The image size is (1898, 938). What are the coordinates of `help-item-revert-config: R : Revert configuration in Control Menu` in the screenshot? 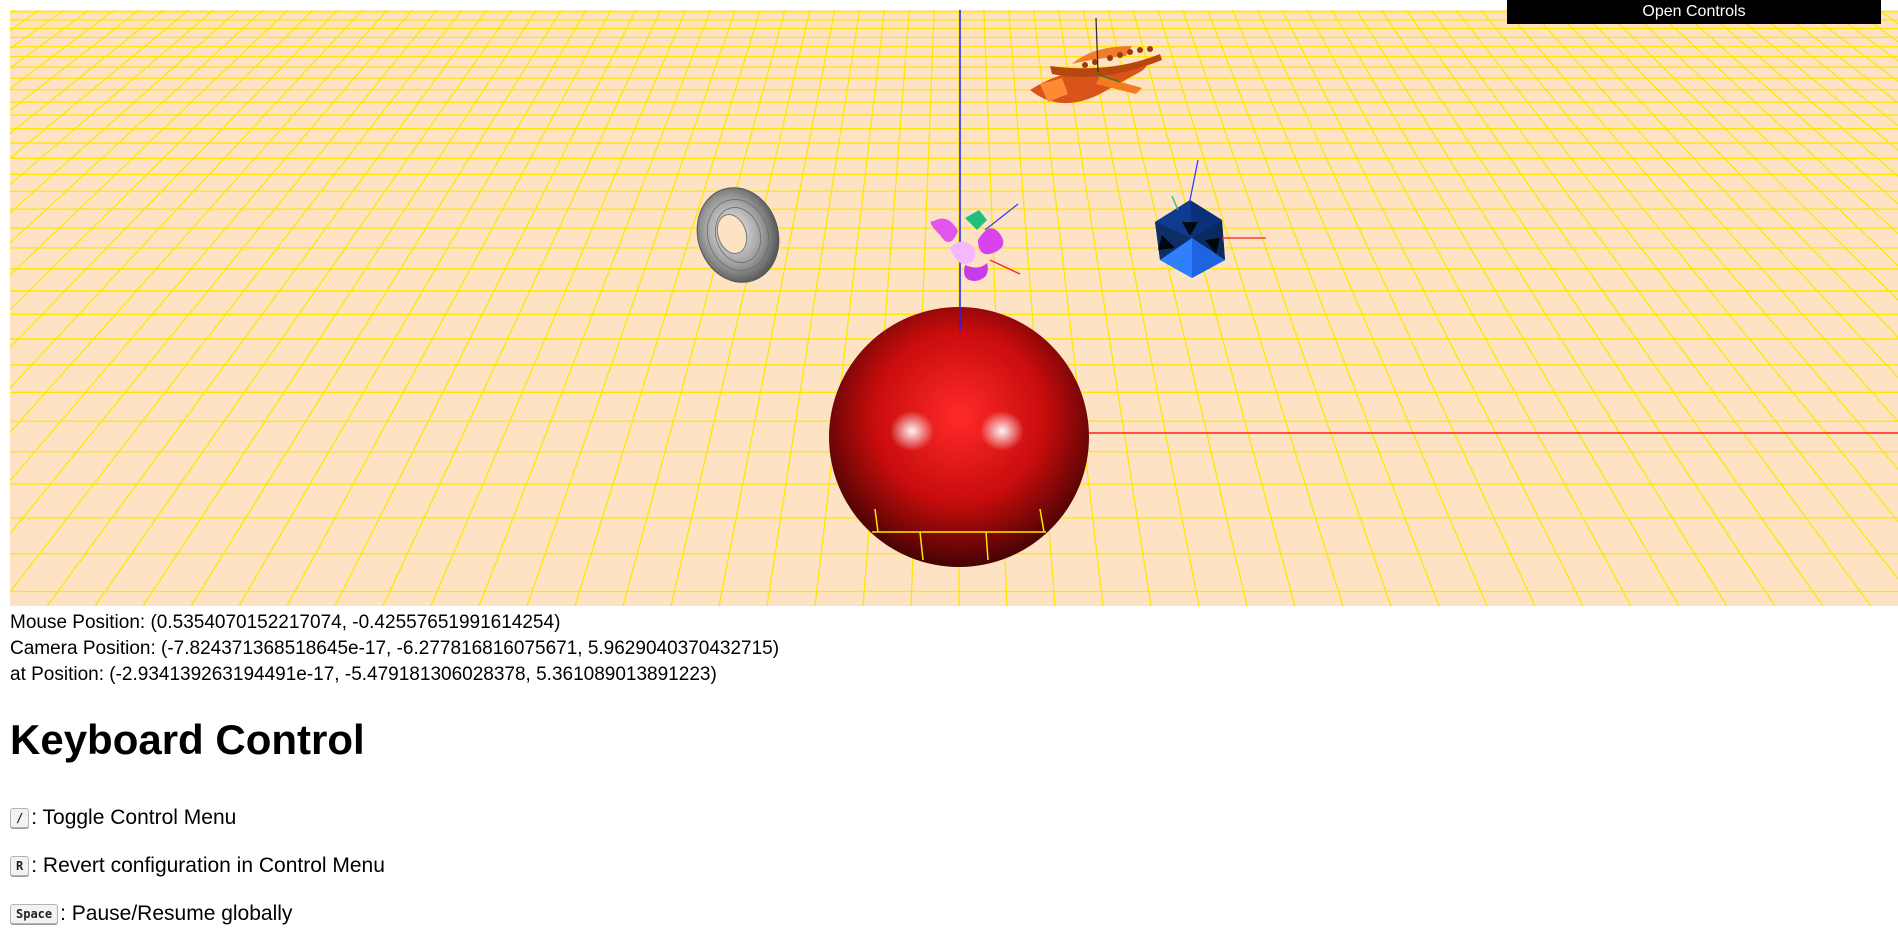 It's located at (197, 866).